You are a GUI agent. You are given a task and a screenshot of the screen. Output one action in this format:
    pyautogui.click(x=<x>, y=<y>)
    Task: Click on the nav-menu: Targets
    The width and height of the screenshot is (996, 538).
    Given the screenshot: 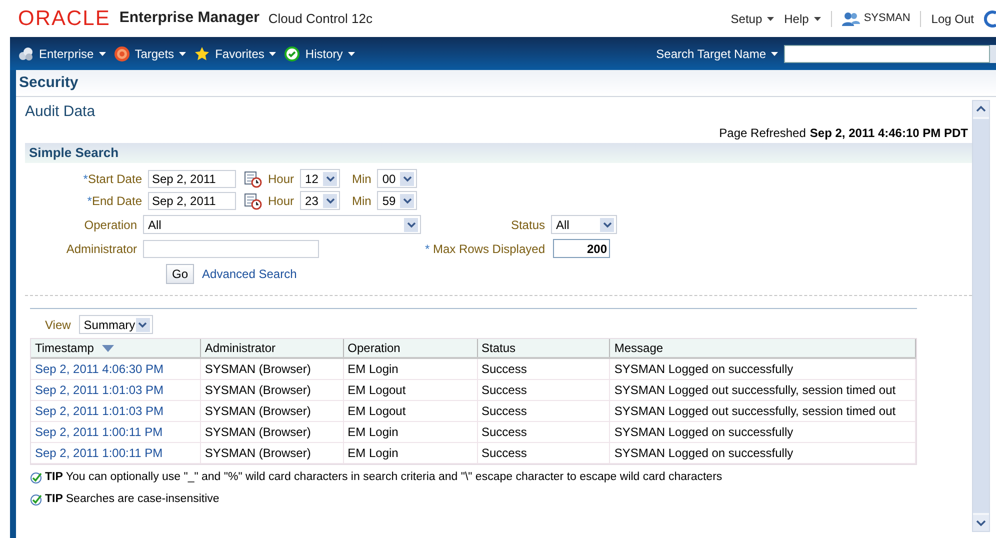 What is the action you would take?
    pyautogui.click(x=150, y=53)
    